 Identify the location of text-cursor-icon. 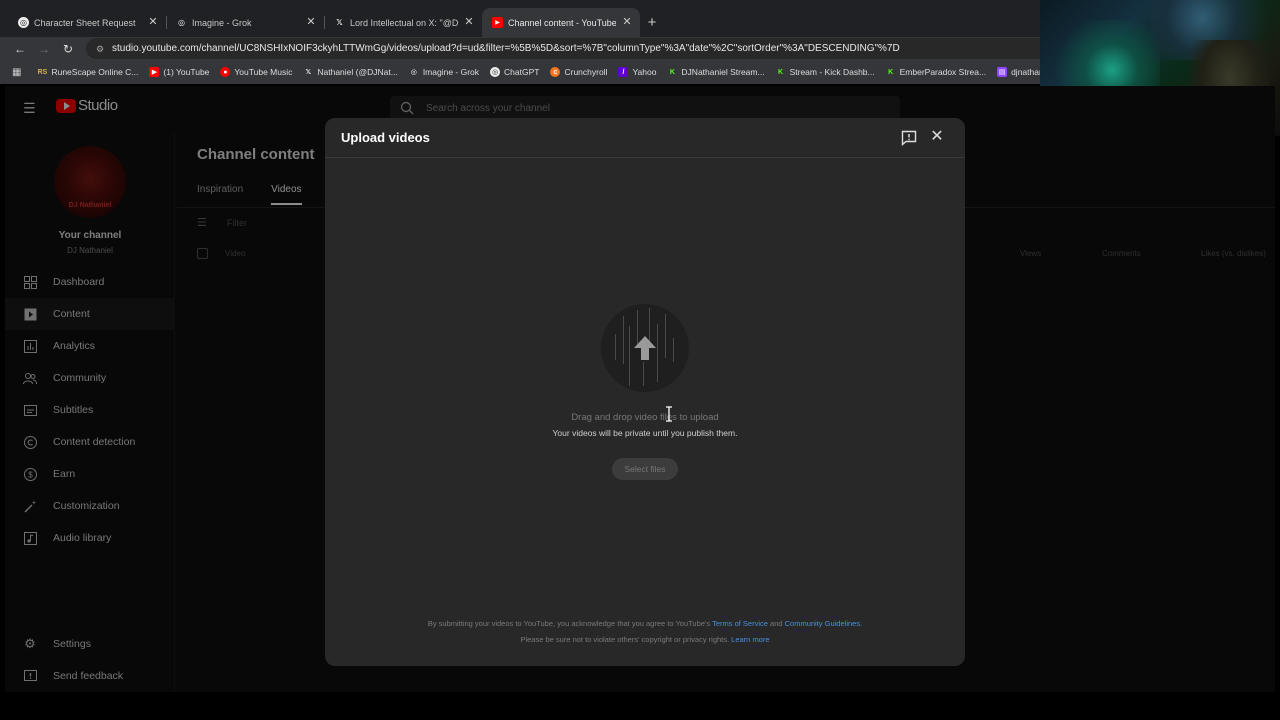
(669, 414).